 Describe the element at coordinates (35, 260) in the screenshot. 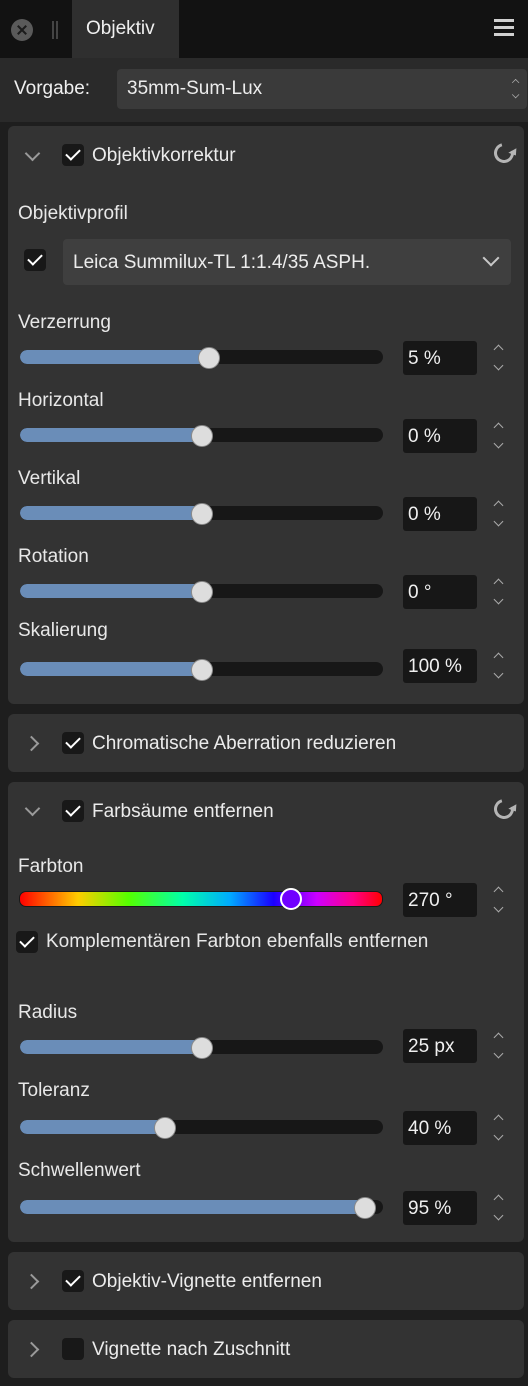

I see `lens-profile-checkbox` at that location.